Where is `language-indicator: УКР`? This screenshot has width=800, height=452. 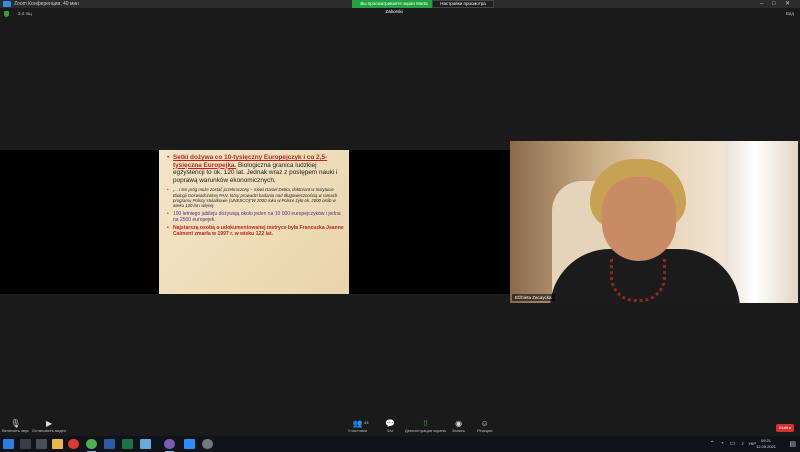 language-indicator: УКР is located at coordinates (752, 443).